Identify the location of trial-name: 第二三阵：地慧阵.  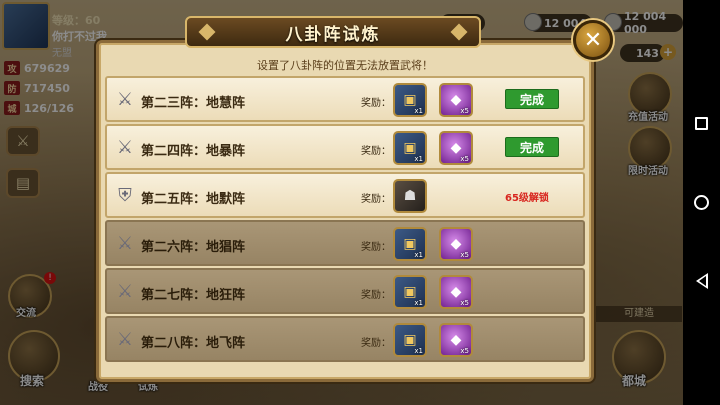
(193, 103).